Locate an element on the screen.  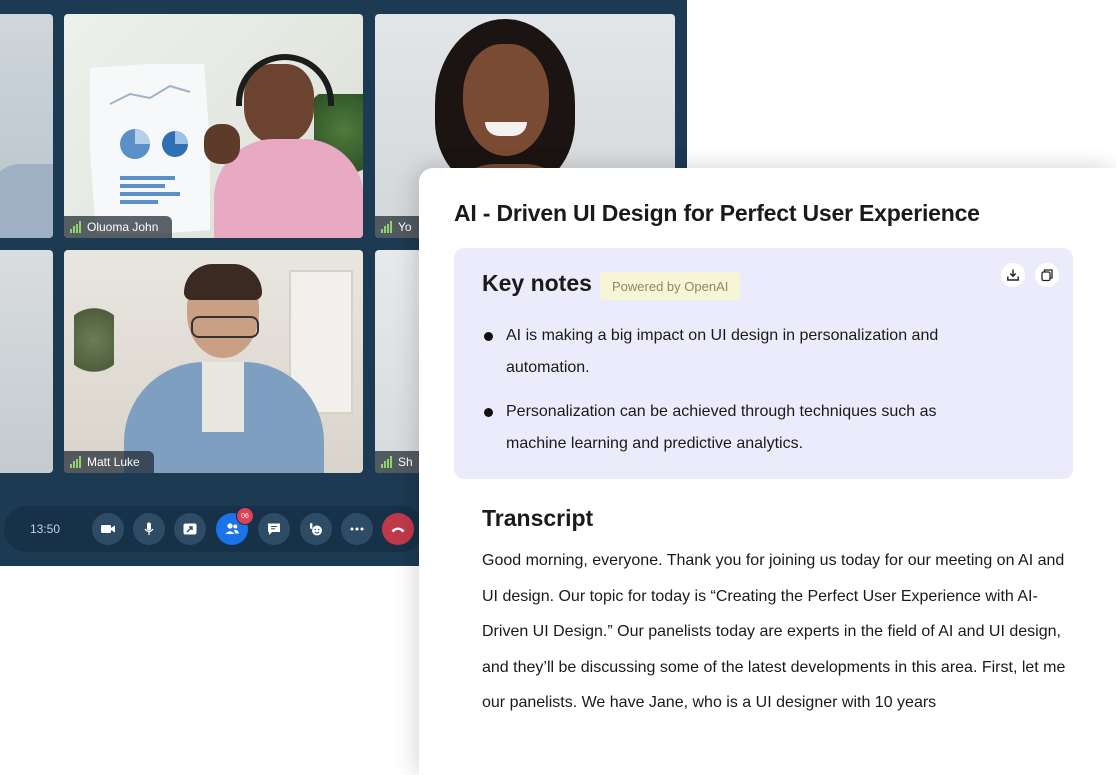
copy-button is located at coordinates (1047, 275).